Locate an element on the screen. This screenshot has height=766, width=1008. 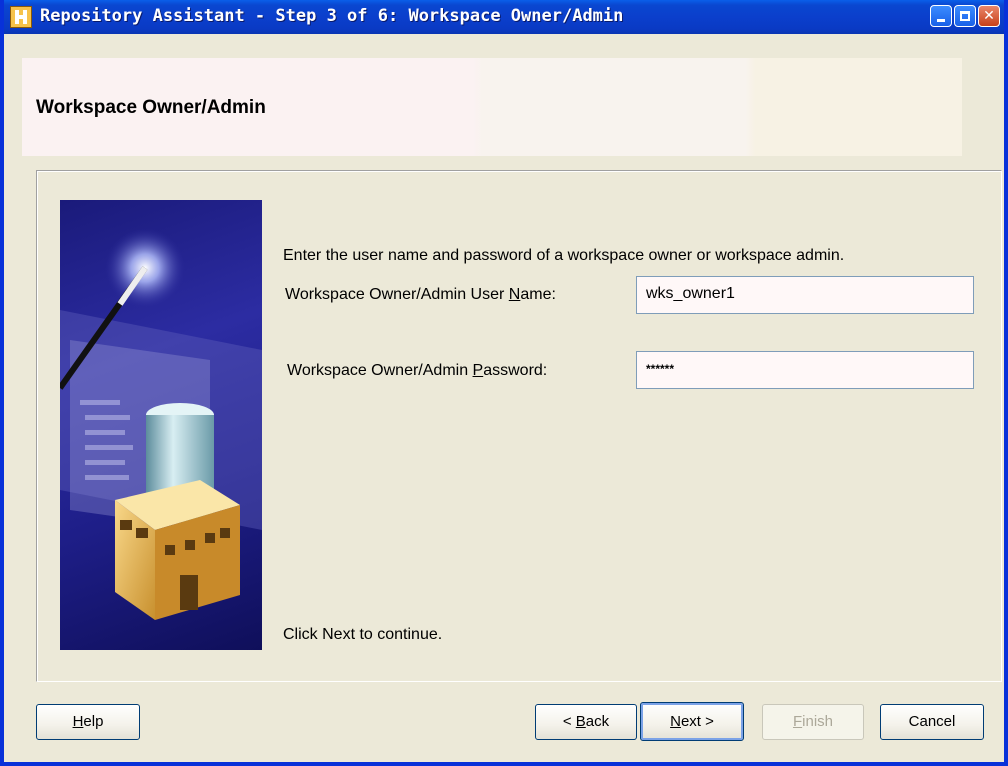
password-label: Workspace Owner/Admin Password: is located at coordinates (417, 370).